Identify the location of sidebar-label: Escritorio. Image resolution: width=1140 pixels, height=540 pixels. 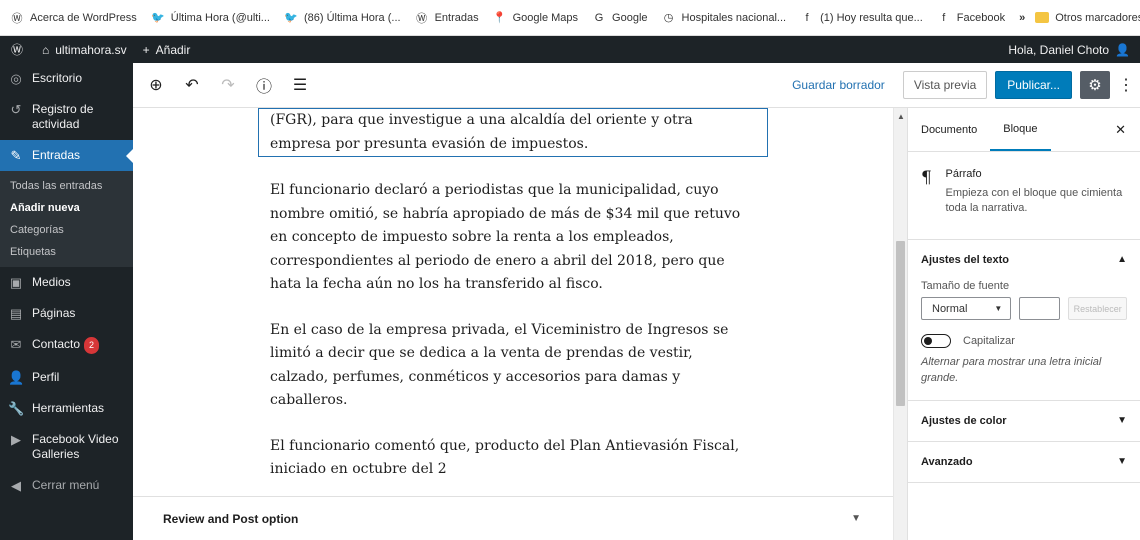
(57, 78).